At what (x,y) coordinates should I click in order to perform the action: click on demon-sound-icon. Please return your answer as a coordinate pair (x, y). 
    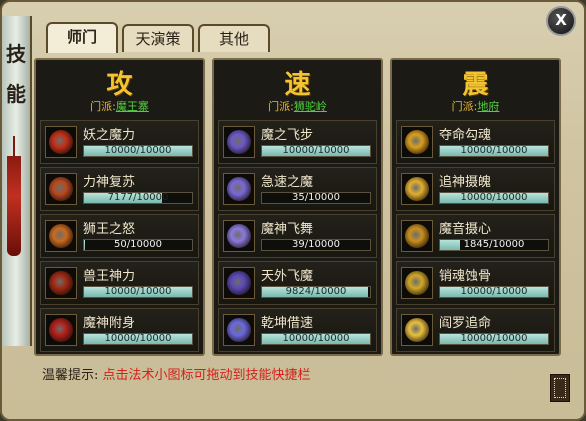
    Looking at the image, I should click on (417, 236).